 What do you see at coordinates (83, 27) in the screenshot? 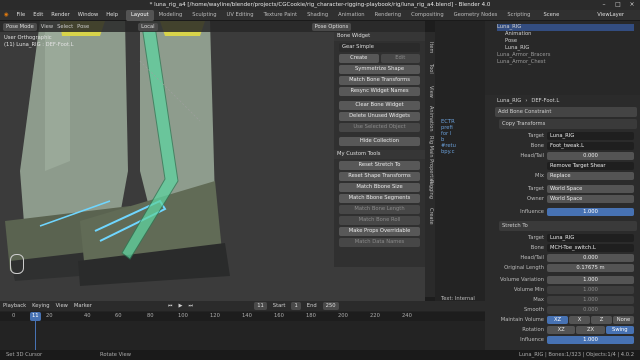
I see `menu-pose: Pose` at bounding box center [83, 27].